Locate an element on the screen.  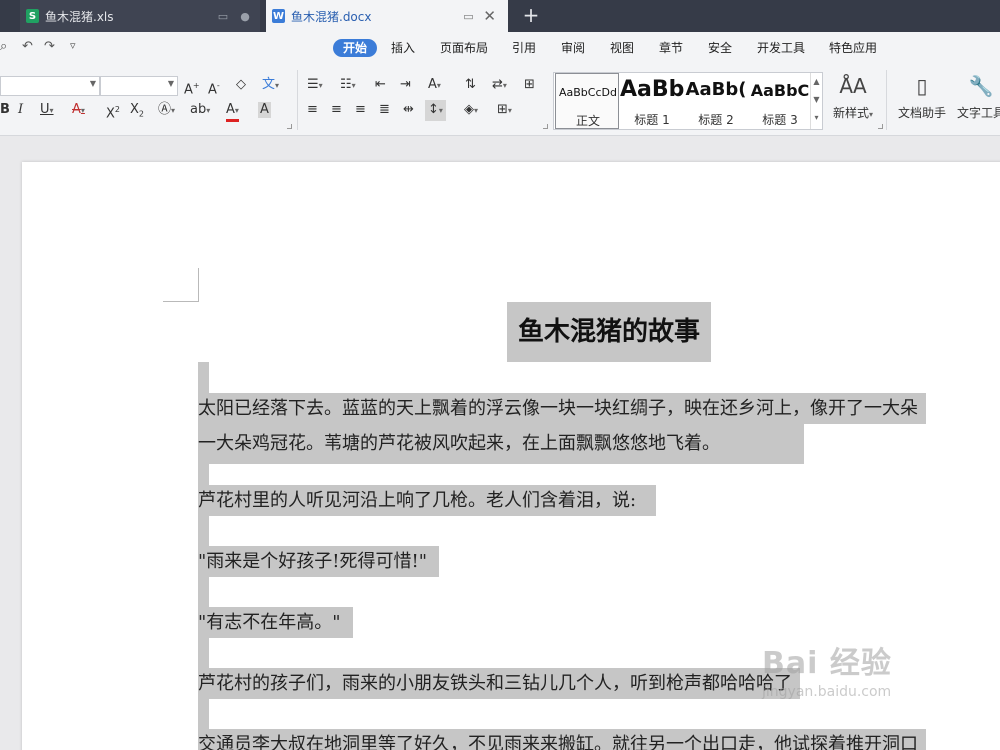
justify-icon: ≣ is located at coordinates (384, 110).